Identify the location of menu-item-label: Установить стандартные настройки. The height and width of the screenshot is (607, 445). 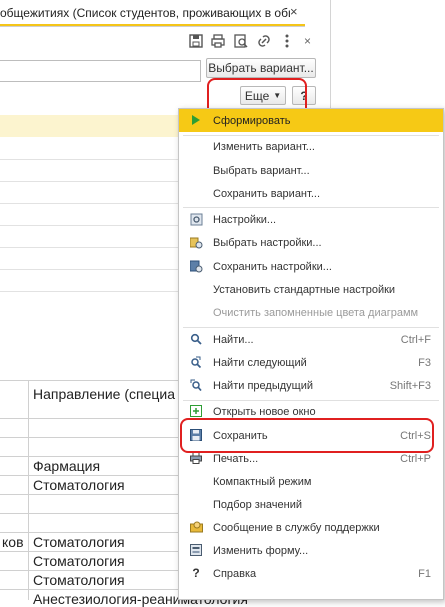
(304, 289).